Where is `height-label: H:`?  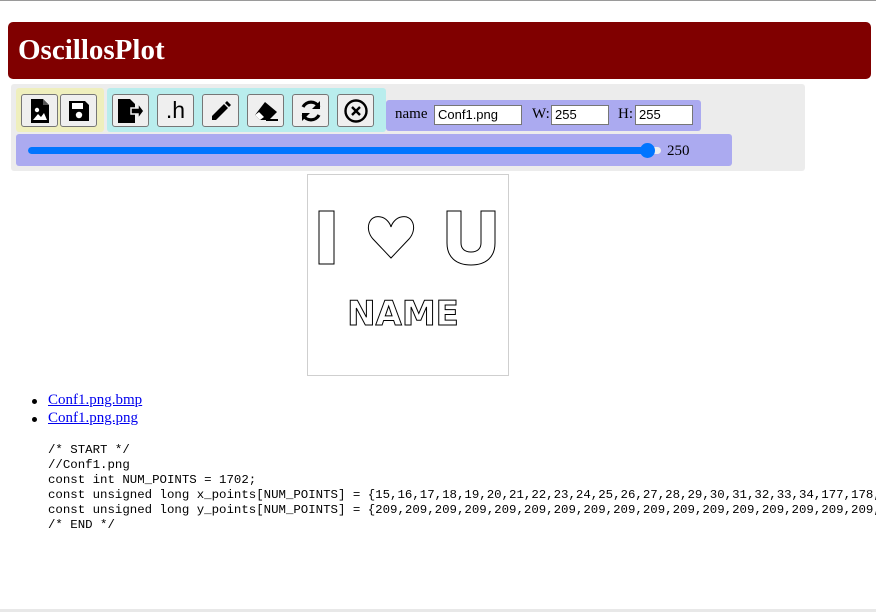
height-label: H: is located at coordinates (625, 114).